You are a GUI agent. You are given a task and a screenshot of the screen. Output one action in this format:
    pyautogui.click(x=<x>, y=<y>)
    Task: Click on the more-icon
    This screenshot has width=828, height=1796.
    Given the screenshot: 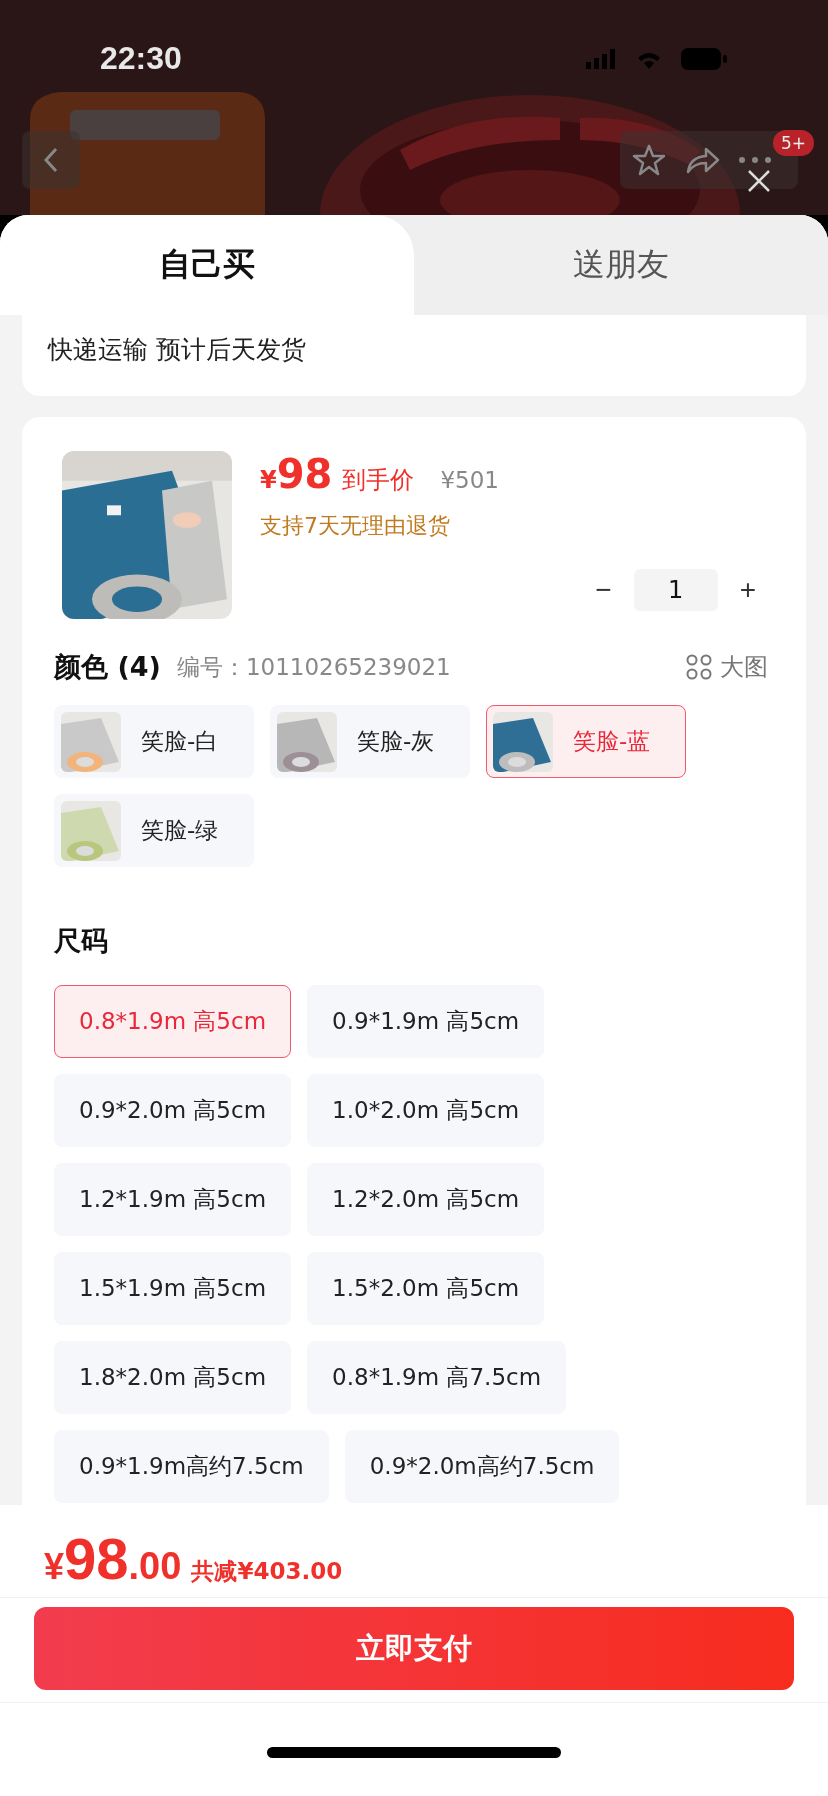 What is the action you would take?
    pyautogui.click(x=755, y=160)
    